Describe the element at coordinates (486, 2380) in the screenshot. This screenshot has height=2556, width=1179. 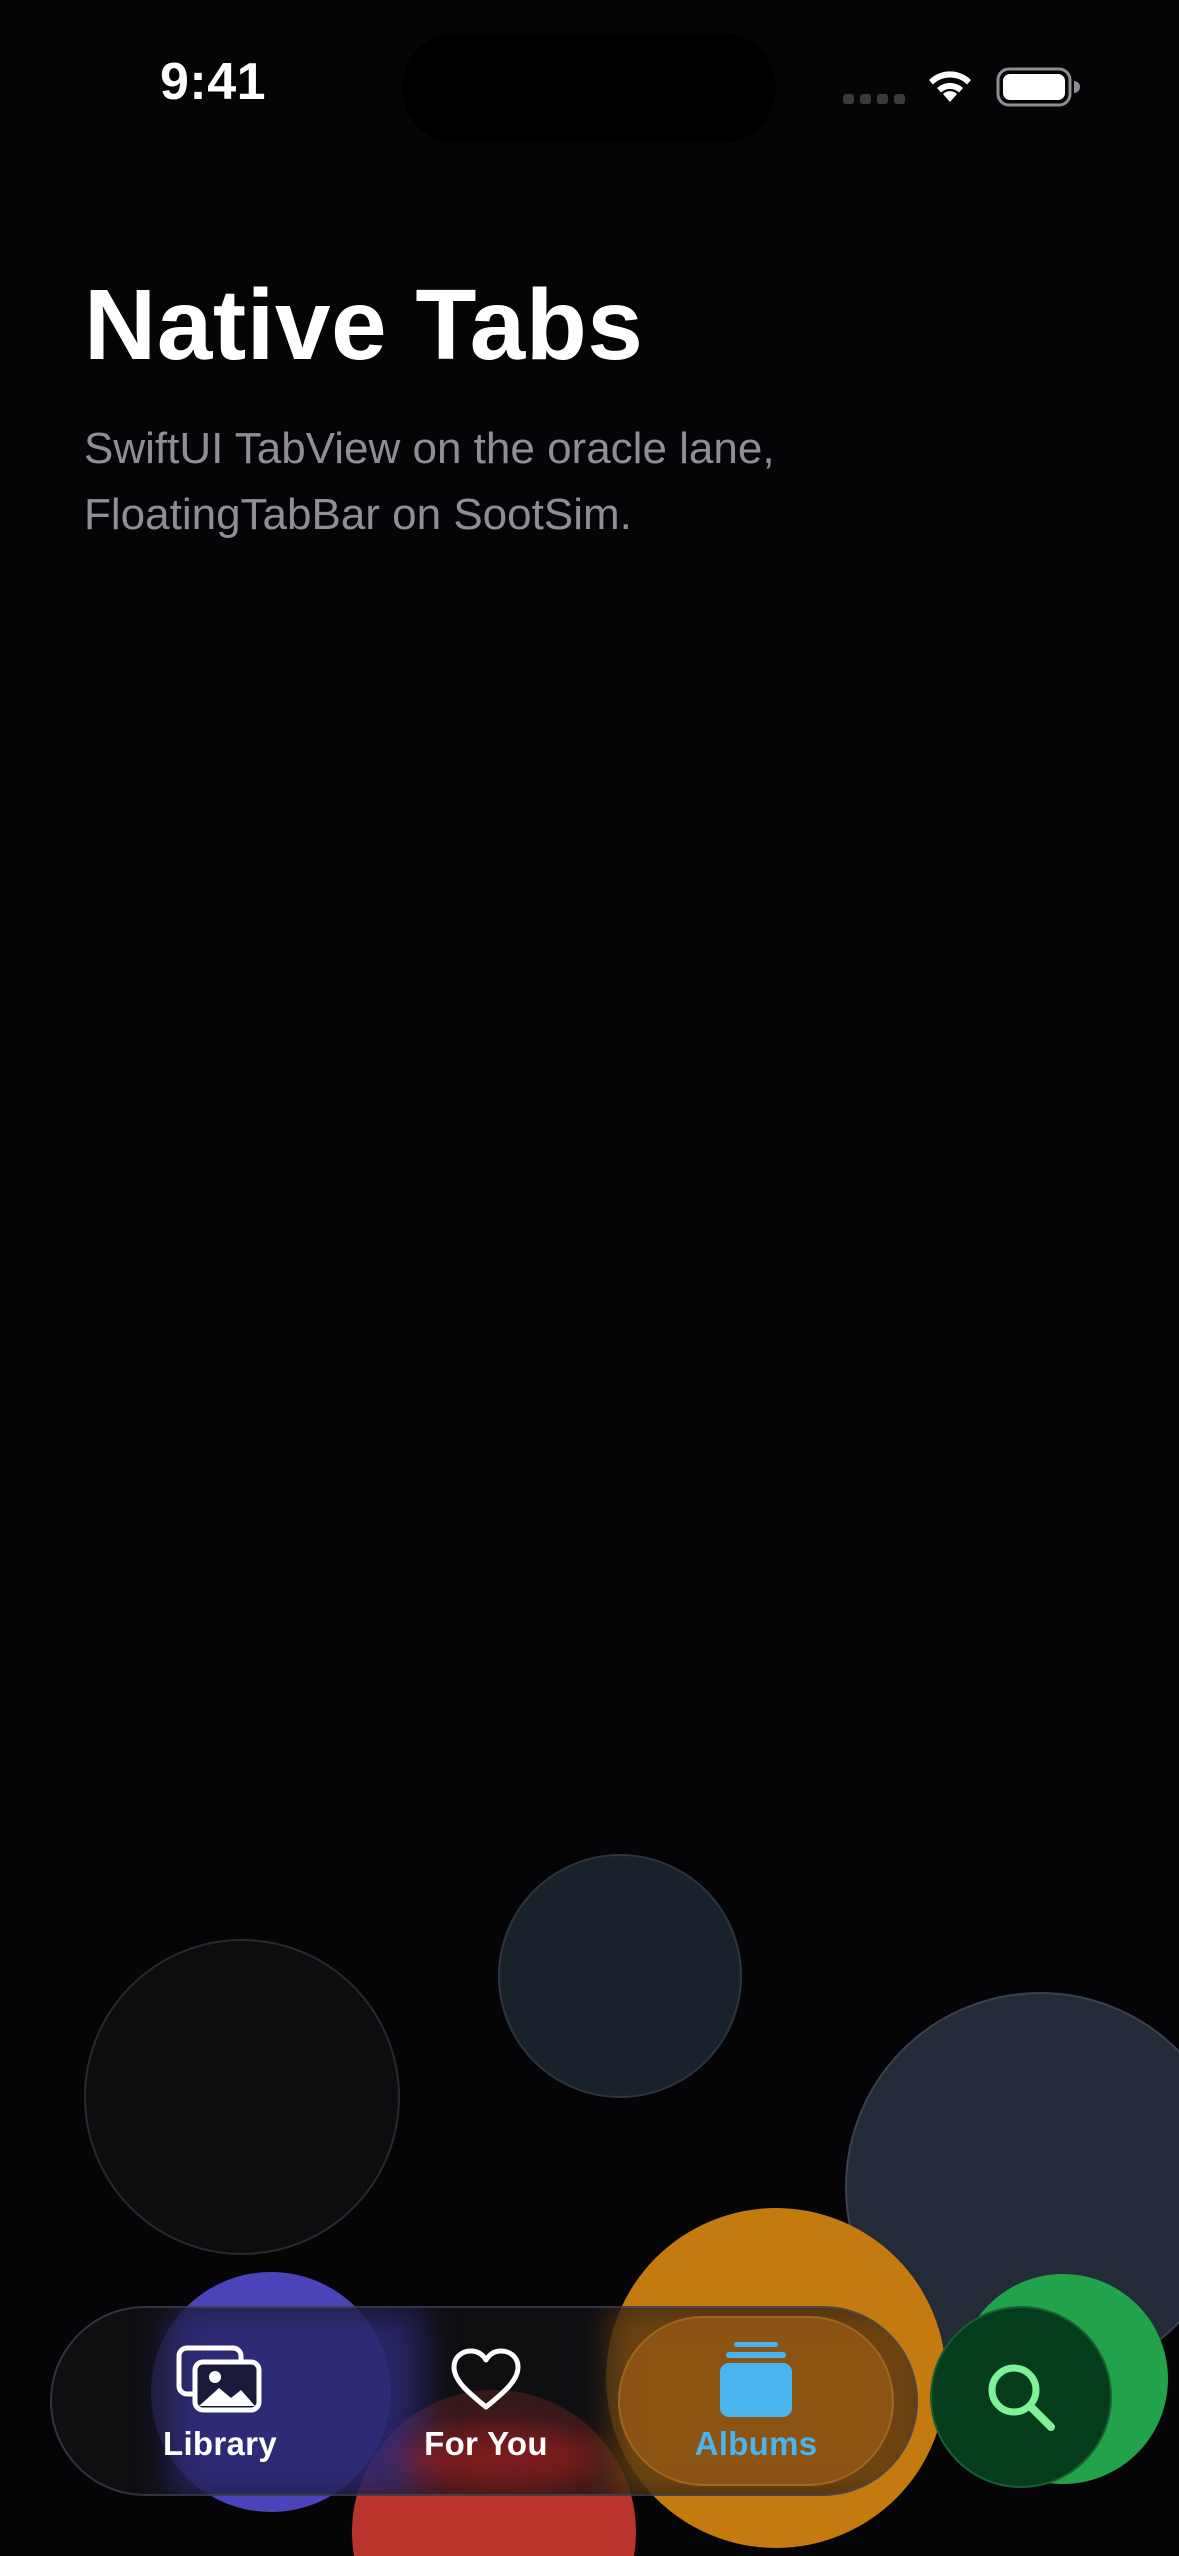
I see `heart-icon` at that location.